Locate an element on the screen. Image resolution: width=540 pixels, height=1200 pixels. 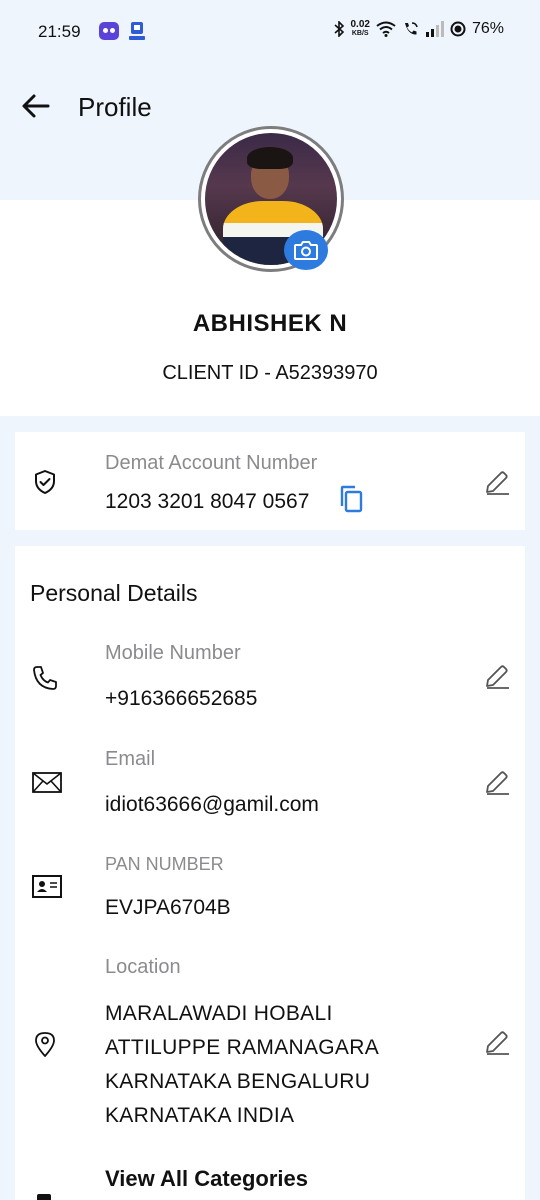
network-speed-value: 0.02 is located at coordinates (360, 24).